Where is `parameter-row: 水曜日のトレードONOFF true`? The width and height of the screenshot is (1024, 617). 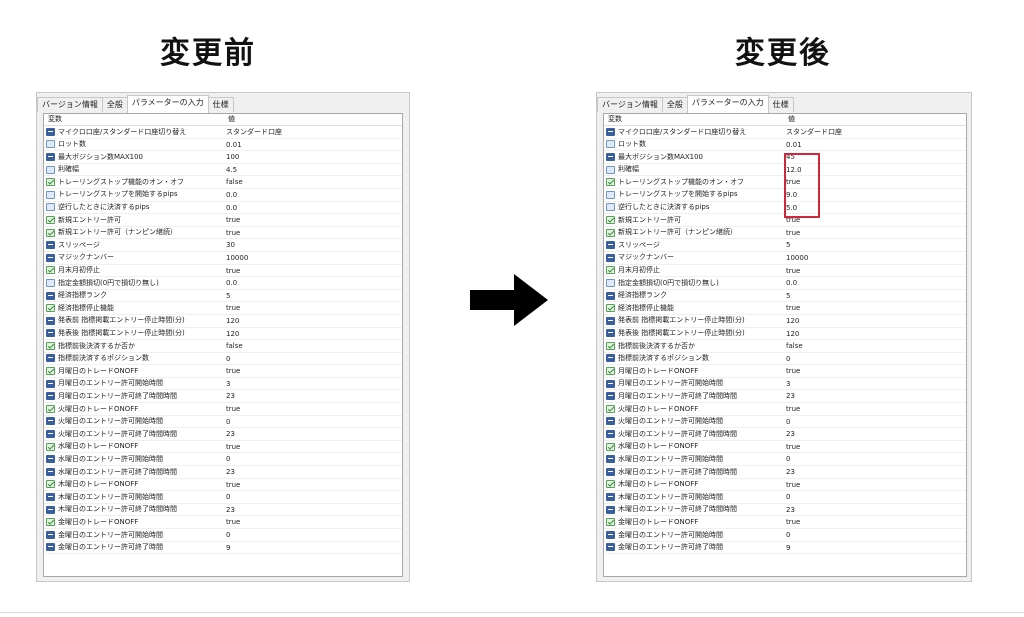
parameter-row: 水曜日のトレードONOFF true is located at coordinates (223, 447).